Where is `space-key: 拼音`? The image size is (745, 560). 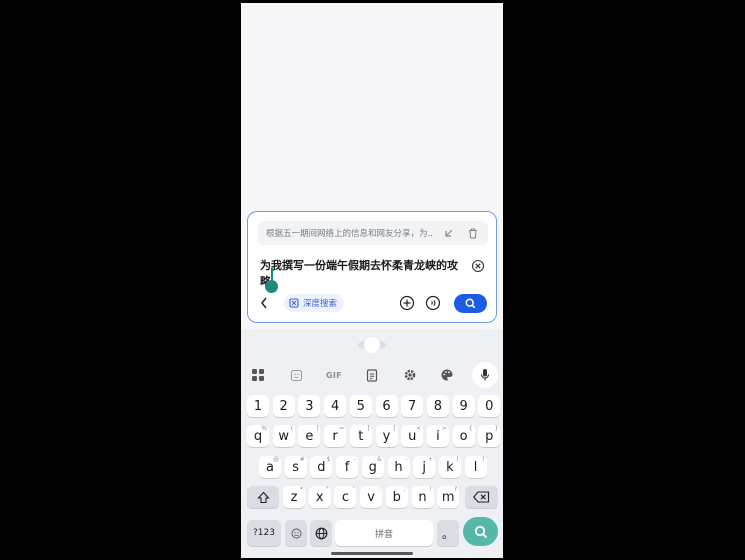 space-key: 拼音 is located at coordinates (384, 533).